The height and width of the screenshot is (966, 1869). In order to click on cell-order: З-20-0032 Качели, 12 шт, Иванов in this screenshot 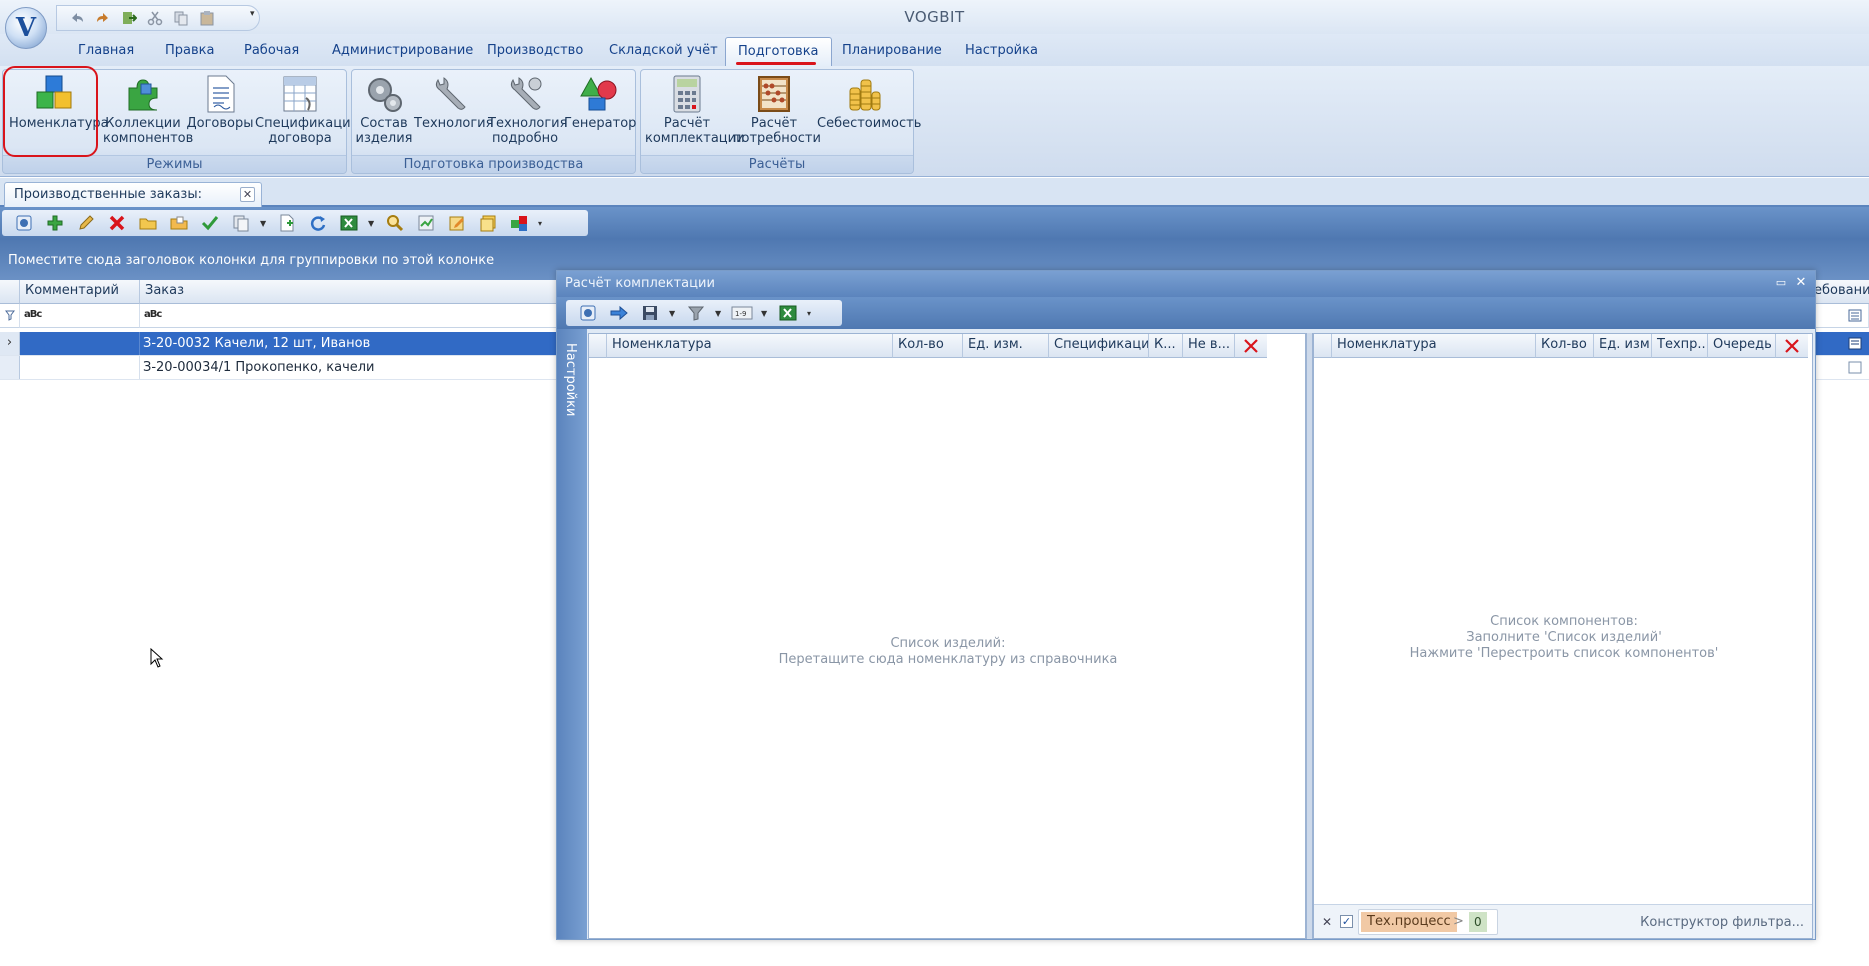, I will do `click(256, 343)`.